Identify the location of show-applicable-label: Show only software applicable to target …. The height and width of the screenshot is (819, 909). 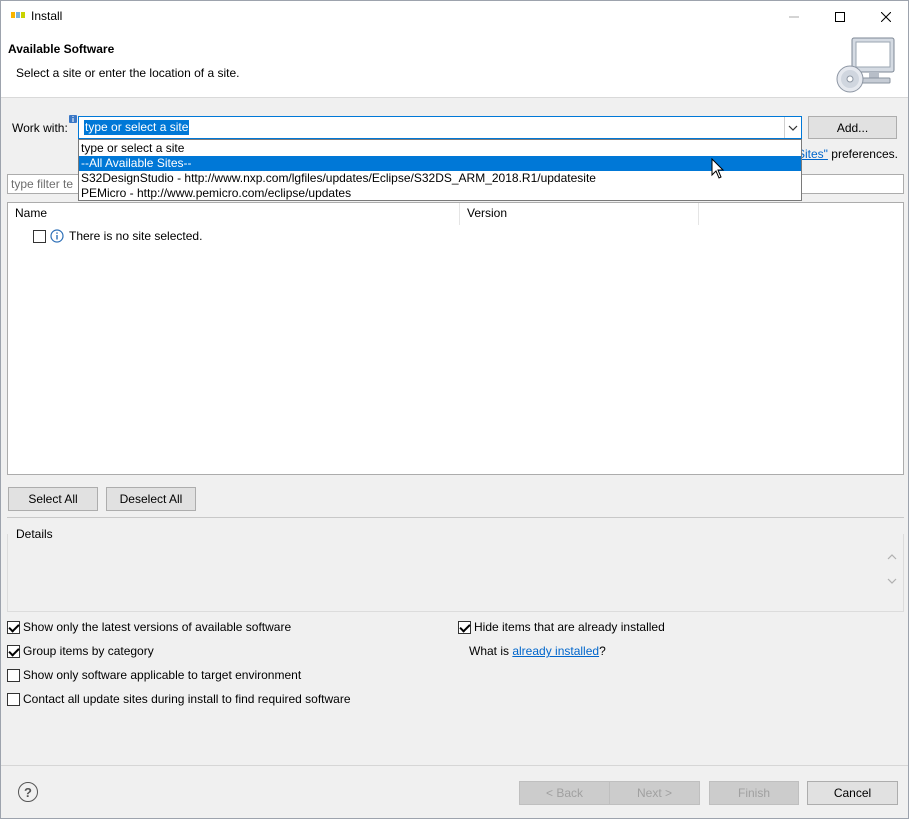
(162, 675).